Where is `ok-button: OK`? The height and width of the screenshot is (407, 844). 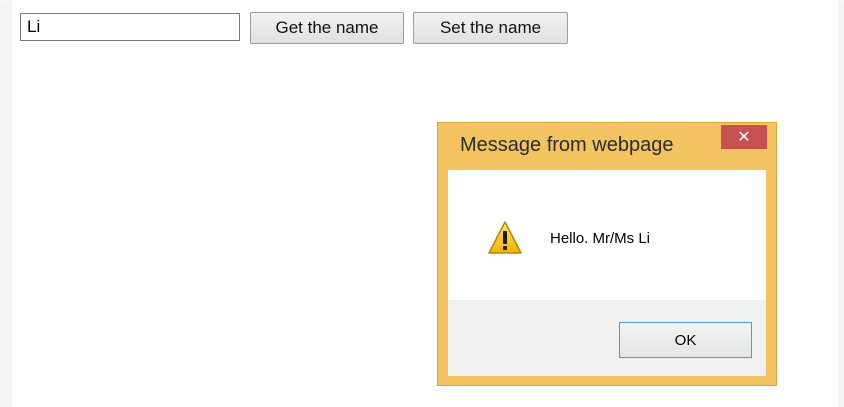
ok-button: OK is located at coordinates (685, 340).